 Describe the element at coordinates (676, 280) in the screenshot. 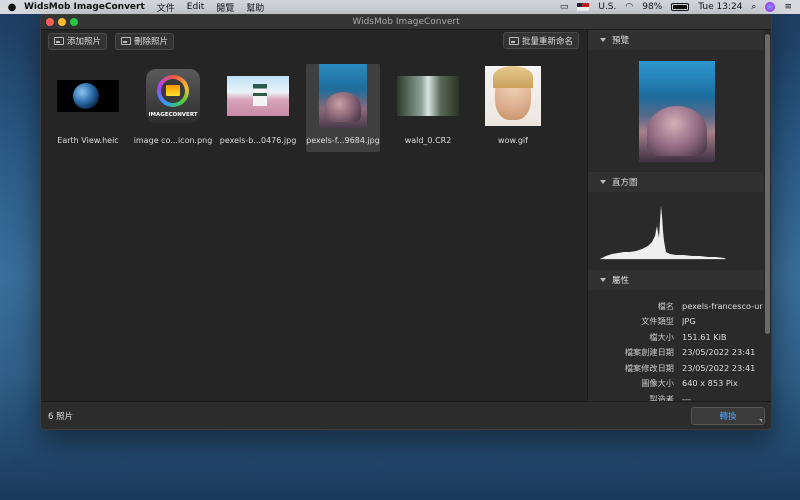

I see `properties-section-header: 屬性` at that location.